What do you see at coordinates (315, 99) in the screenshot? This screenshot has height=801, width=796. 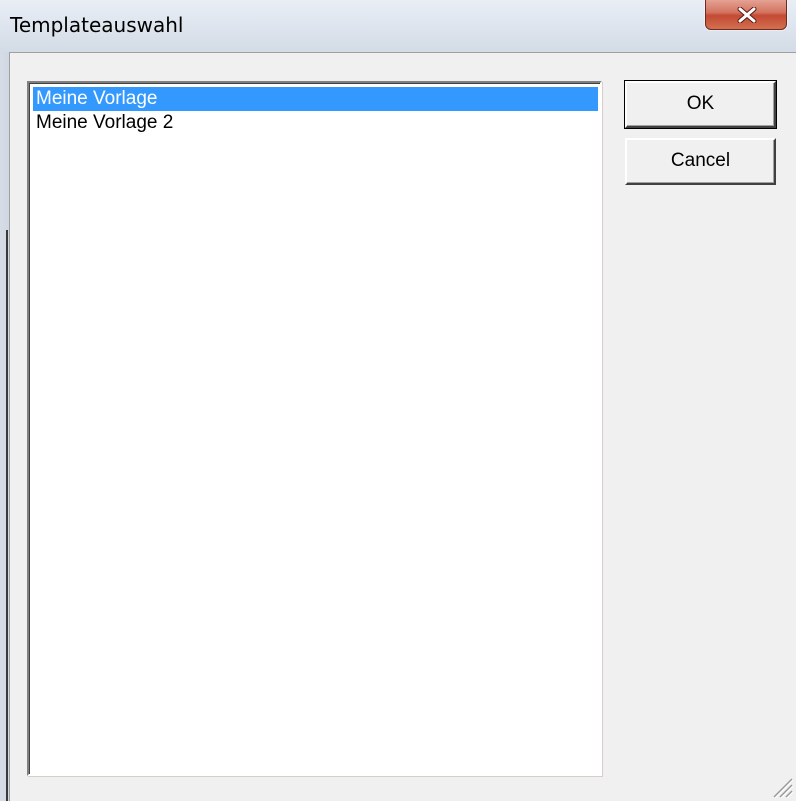 I see `list-item: Meine Vorlage` at bounding box center [315, 99].